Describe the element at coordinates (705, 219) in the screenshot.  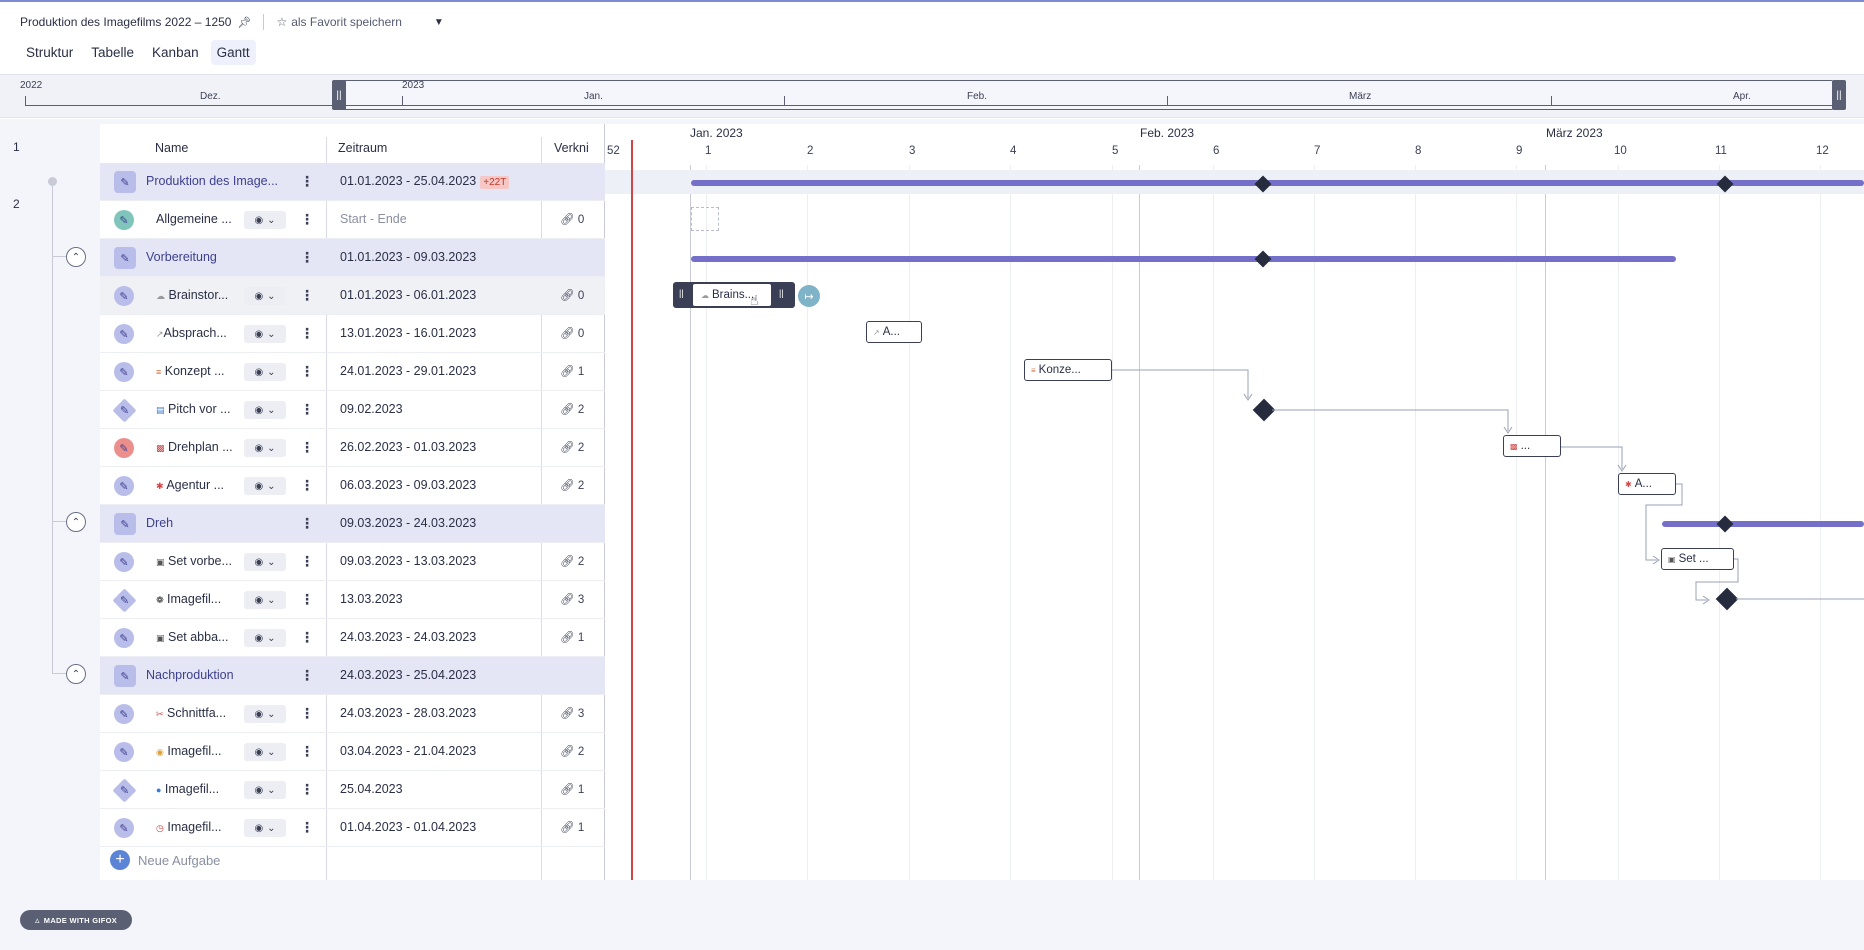
I see `empty-task-placeholder` at that location.